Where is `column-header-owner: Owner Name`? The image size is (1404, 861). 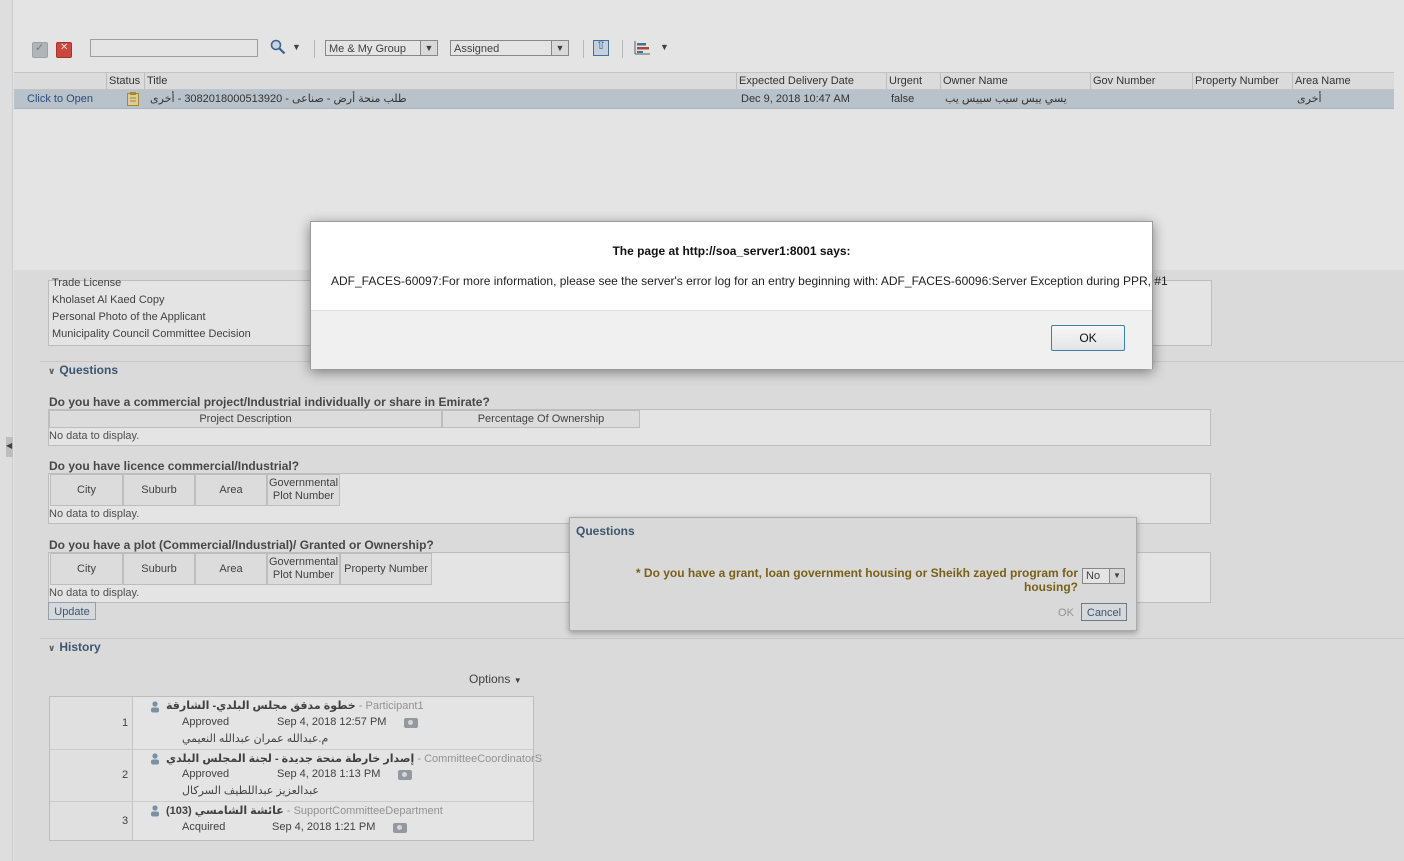
column-header-owner: Owner Name is located at coordinates (1015, 81).